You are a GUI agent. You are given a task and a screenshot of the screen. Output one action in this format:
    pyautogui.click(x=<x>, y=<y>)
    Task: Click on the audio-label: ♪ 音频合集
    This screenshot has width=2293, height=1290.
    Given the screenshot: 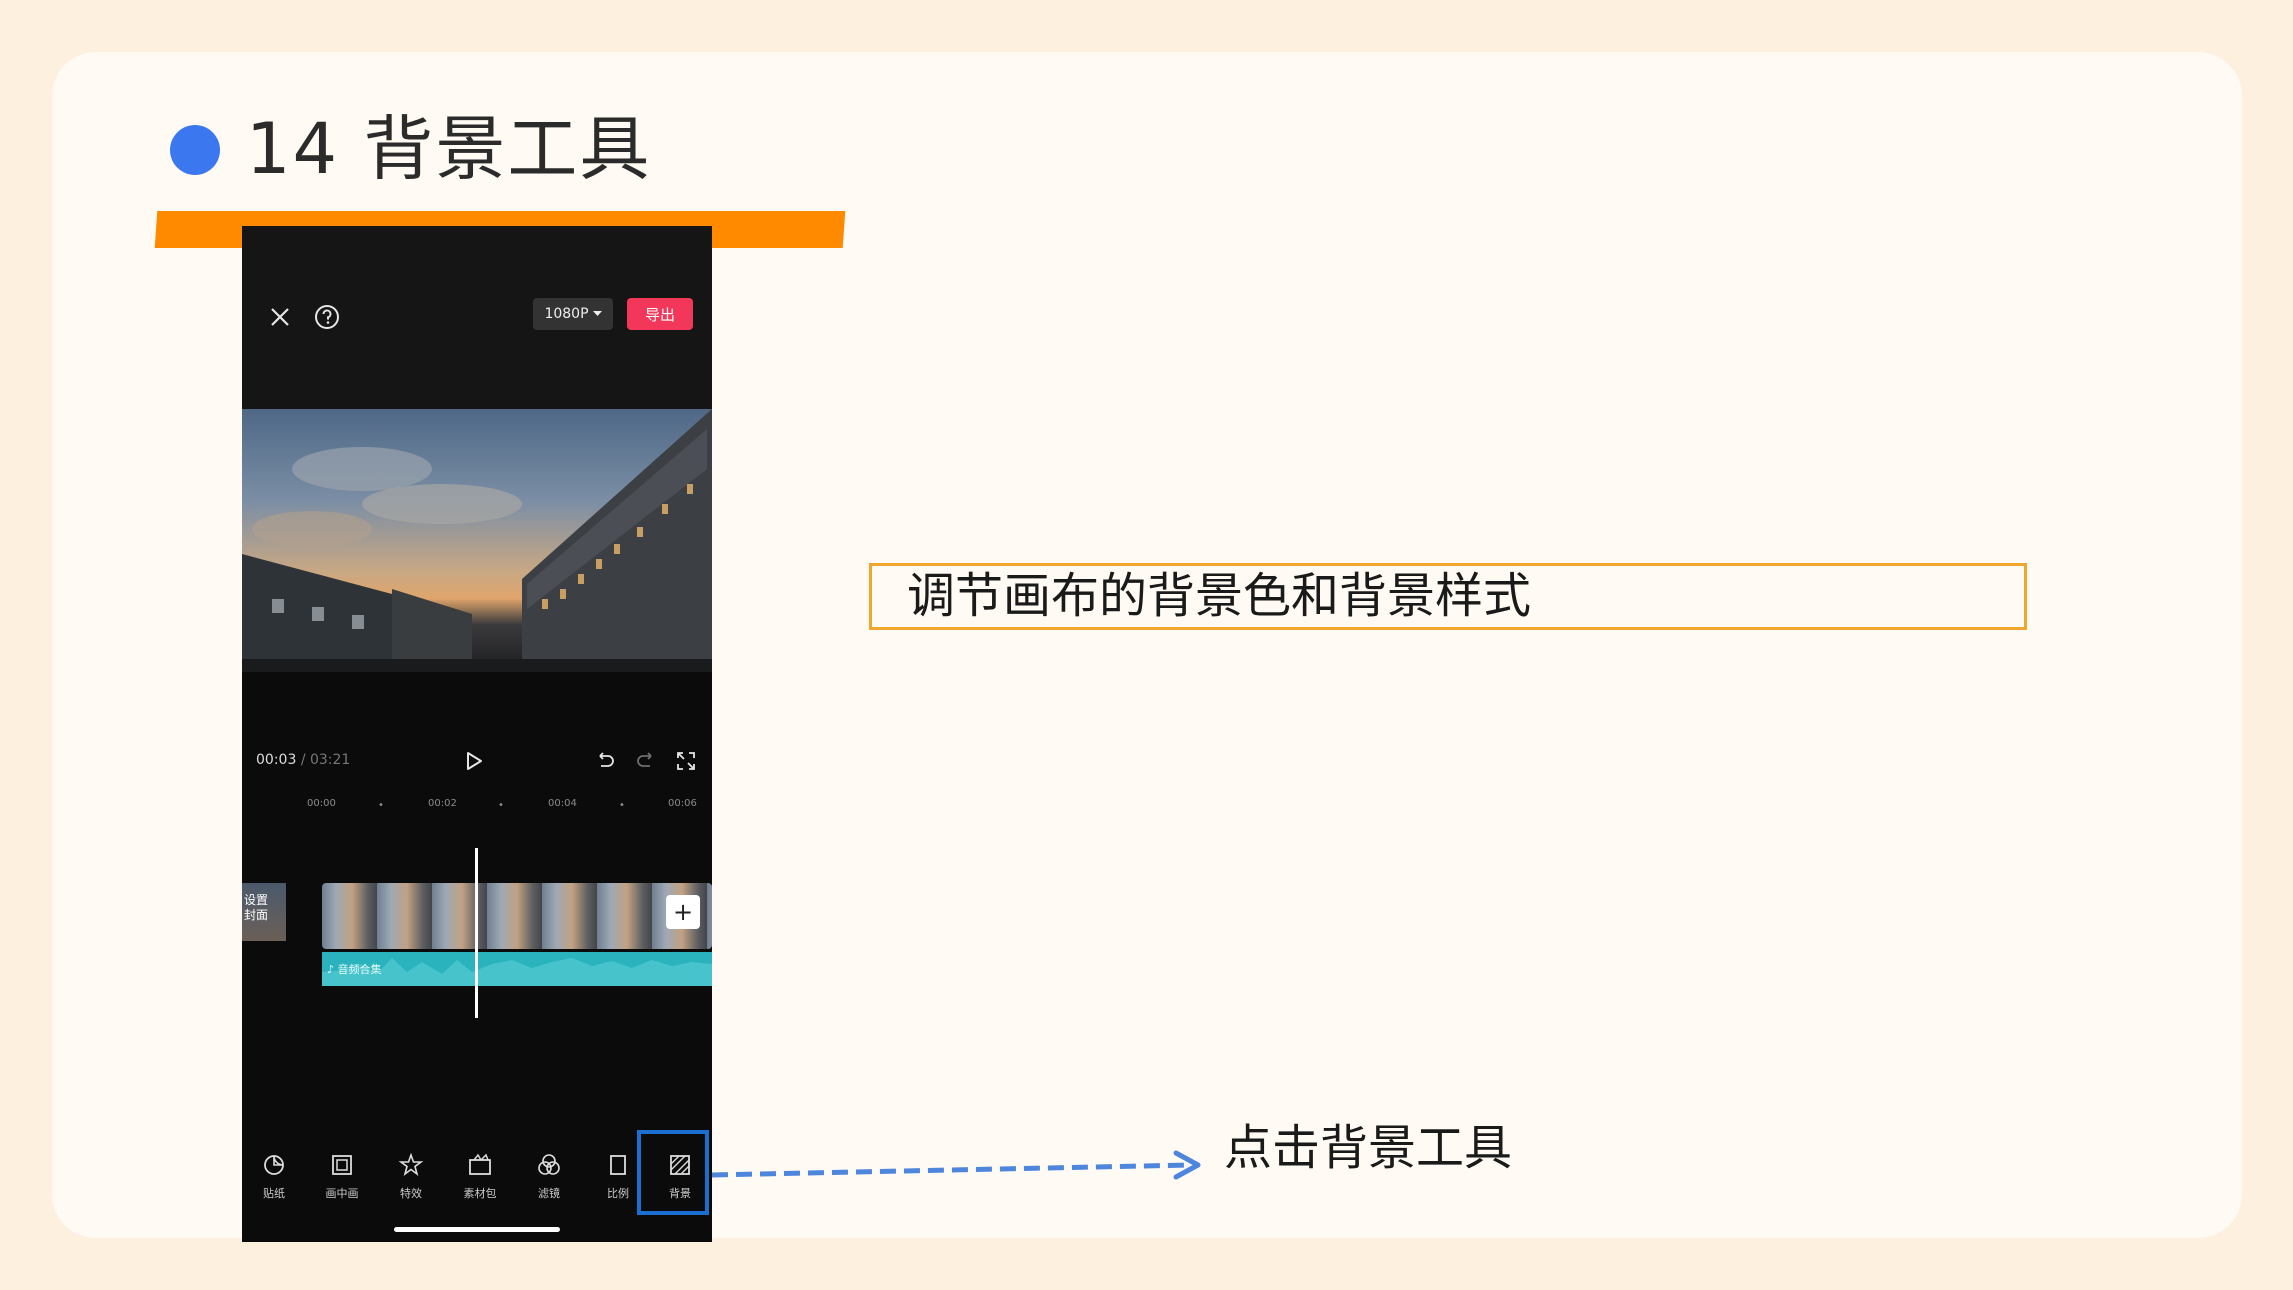 What is the action you would take?
    pyautogui.click(x=354, y=969)
    